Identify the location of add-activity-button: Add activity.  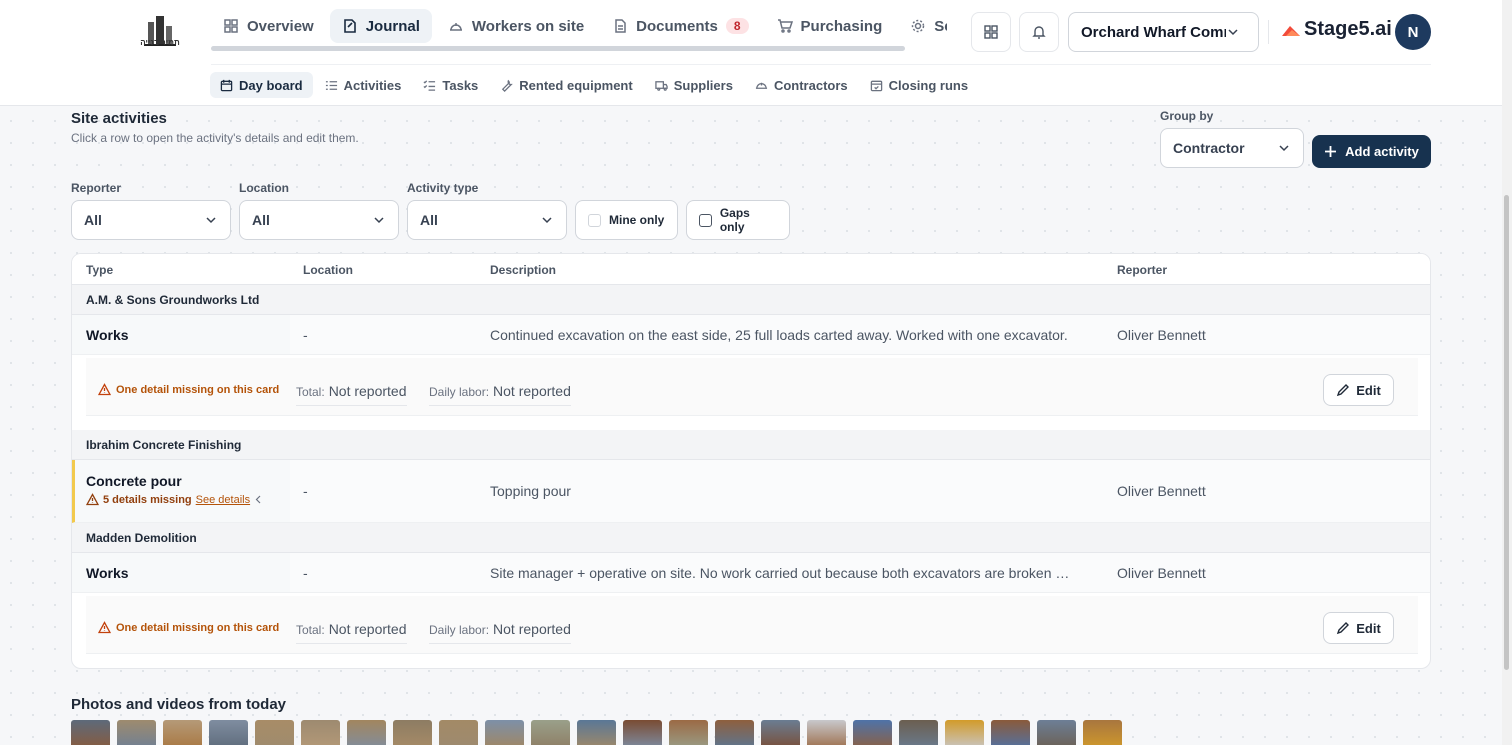
(1371, 151).